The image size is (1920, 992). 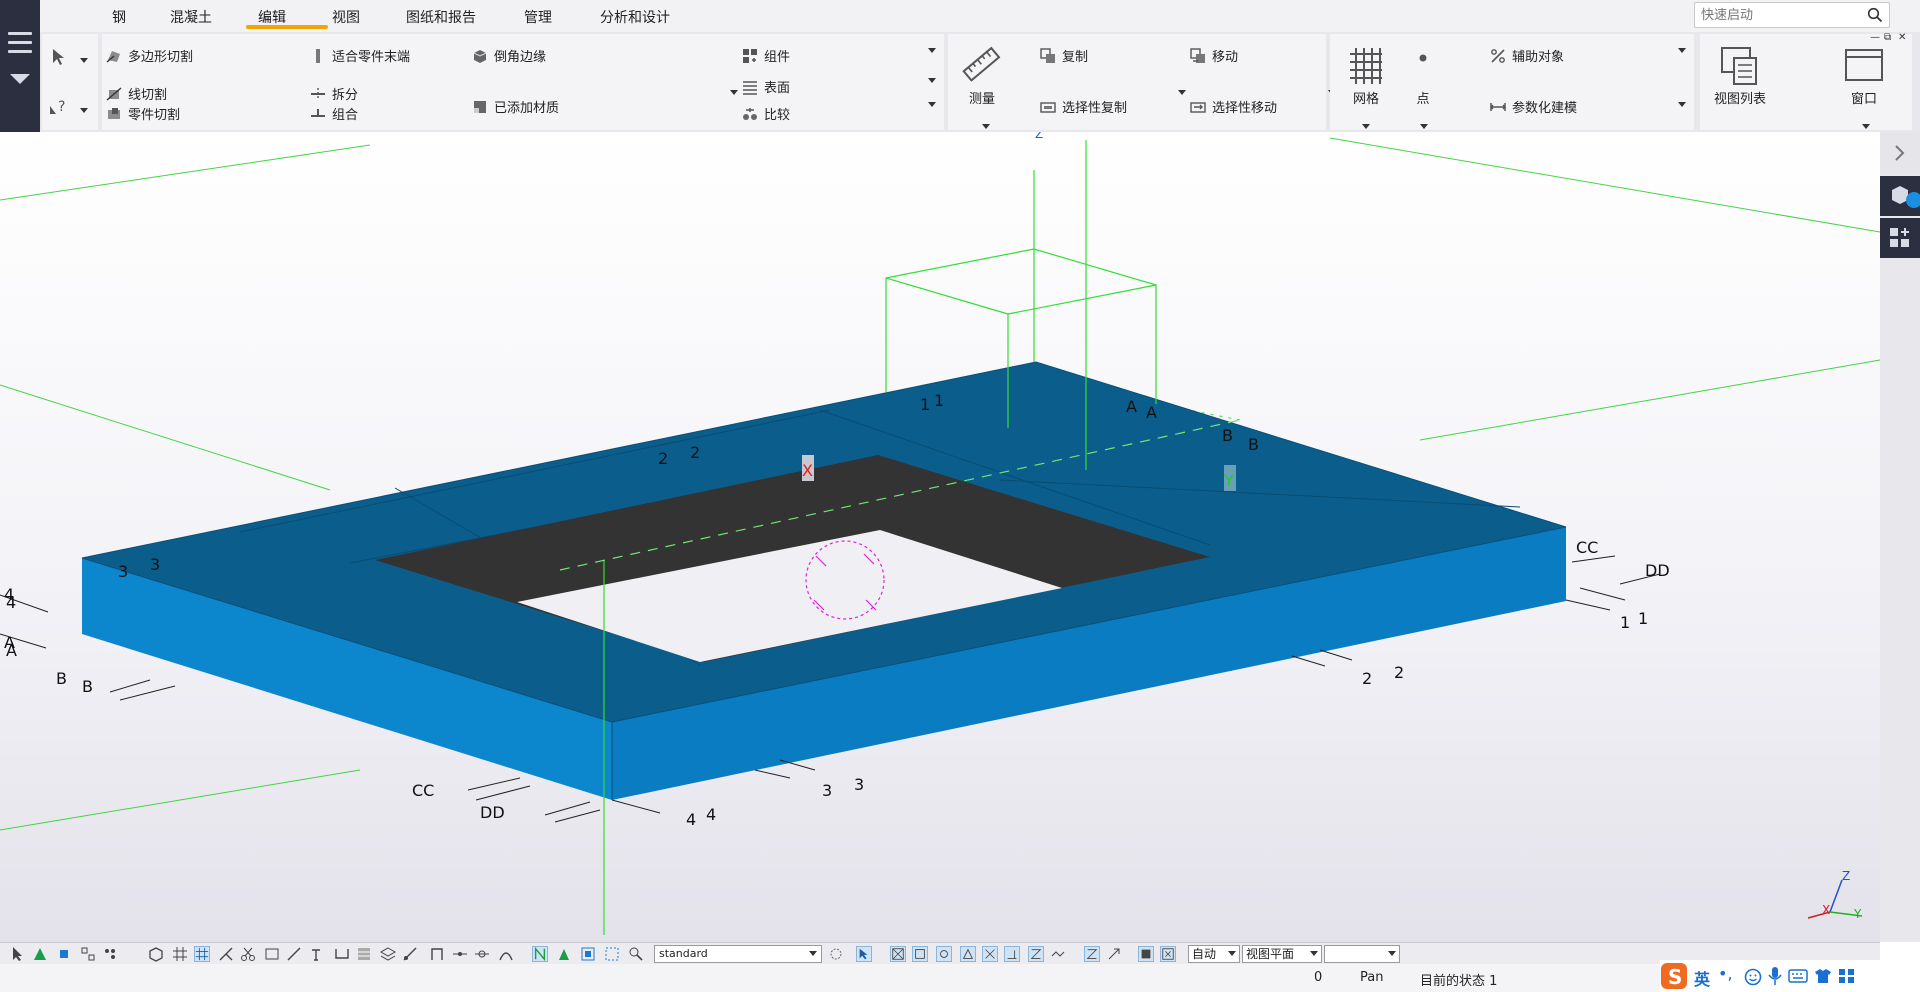 I want to click on select-layer-icon, so click(x=388, y=954).